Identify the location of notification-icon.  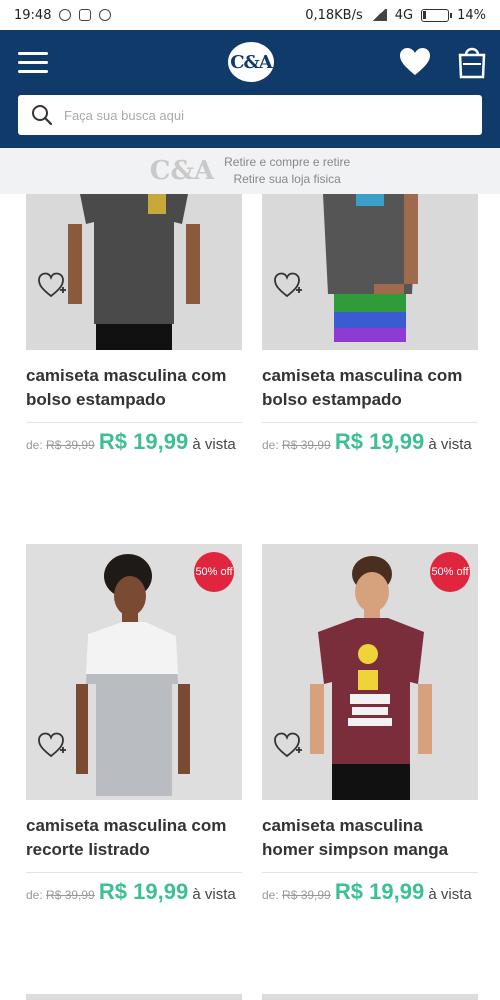
(65, 15).